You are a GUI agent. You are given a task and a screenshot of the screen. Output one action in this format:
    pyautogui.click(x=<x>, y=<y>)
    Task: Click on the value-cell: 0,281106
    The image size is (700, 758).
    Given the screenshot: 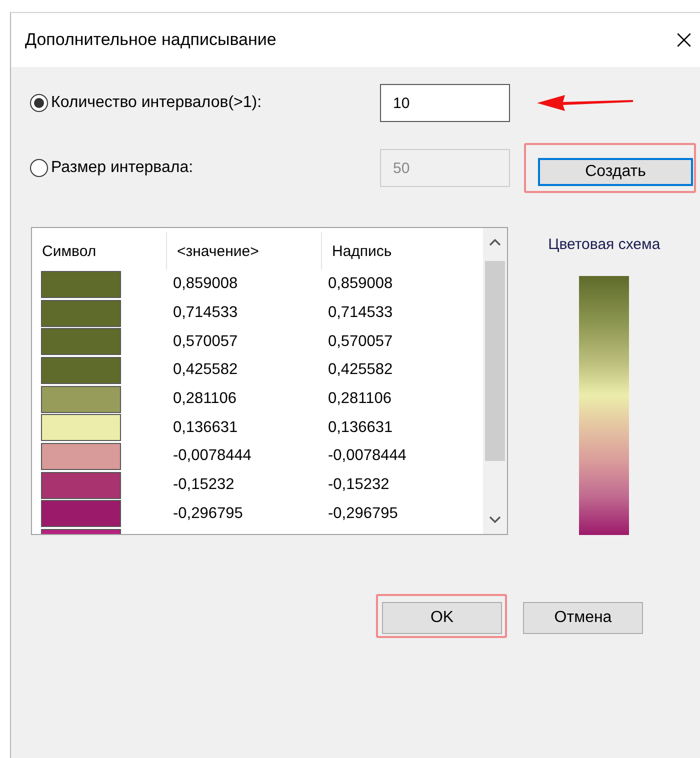 What is the action you would take?
    pyautogui.click(x=204, y=399)
    